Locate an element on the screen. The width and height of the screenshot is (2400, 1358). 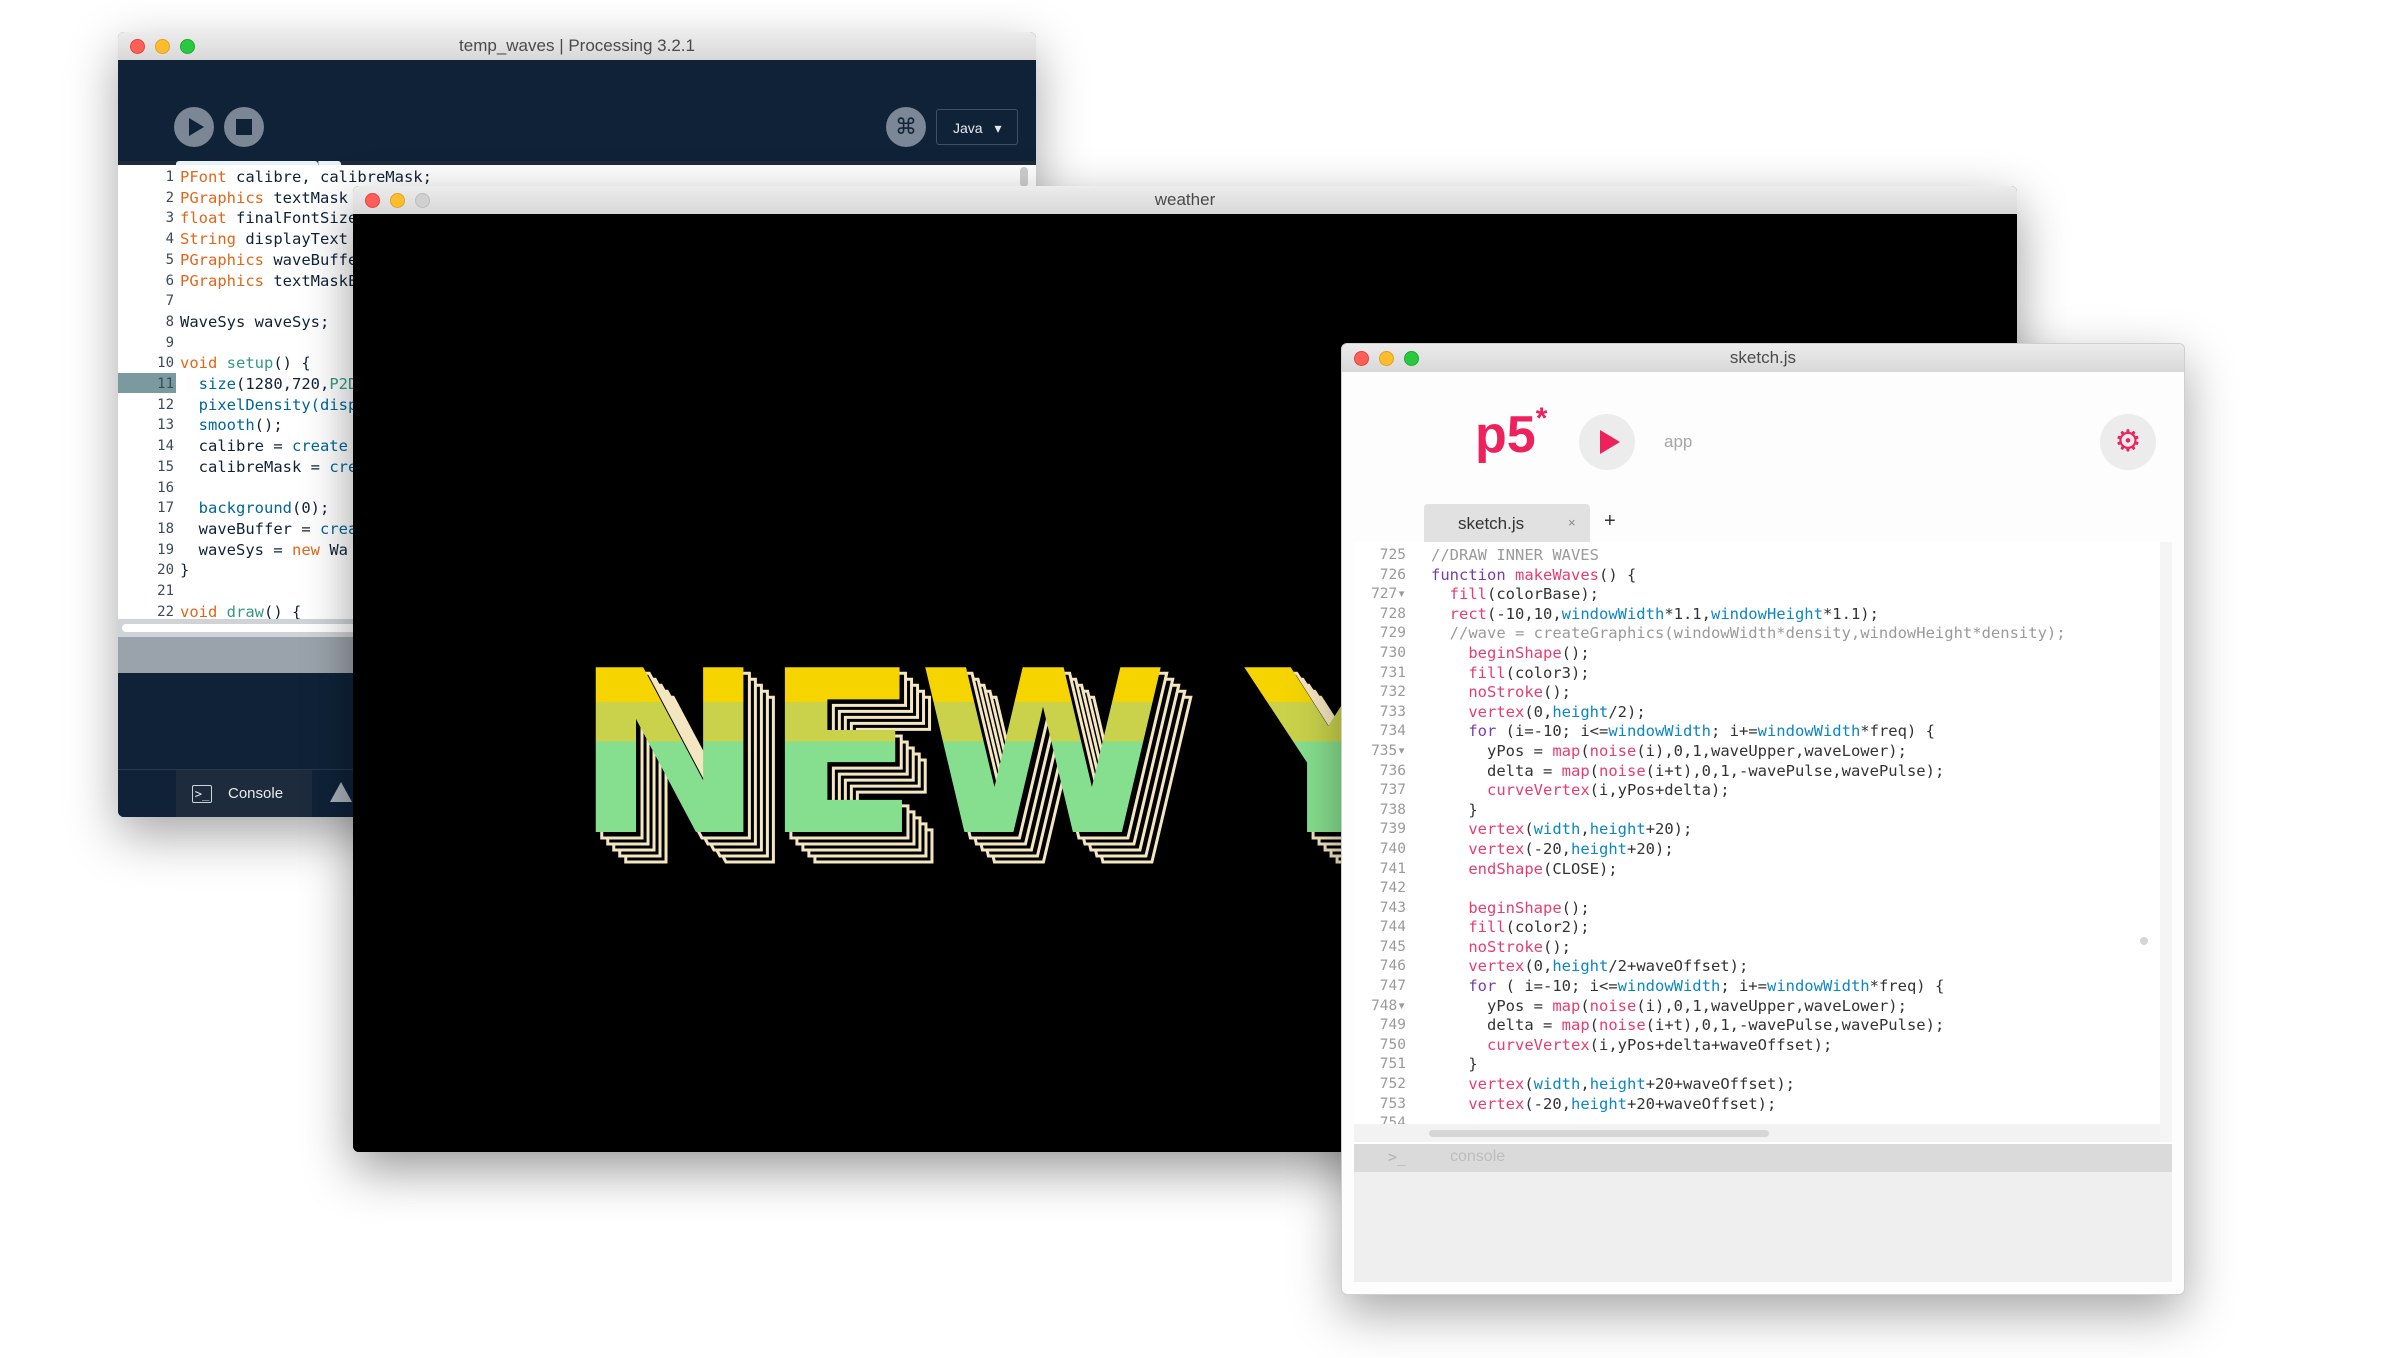
line-number: 739 is located at coordinates (1392, 829).